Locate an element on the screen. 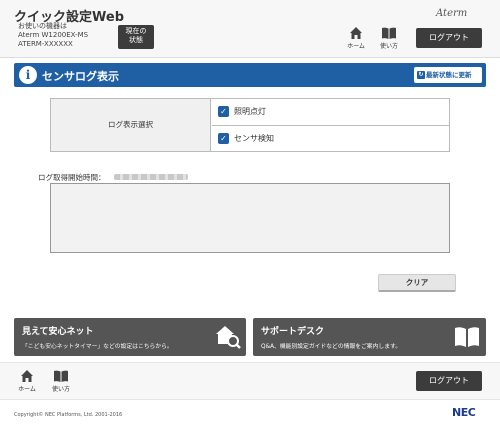 This screenshot has height=436, width=500. sensor-label: センサ検知 is located at coordinates (254, 138).